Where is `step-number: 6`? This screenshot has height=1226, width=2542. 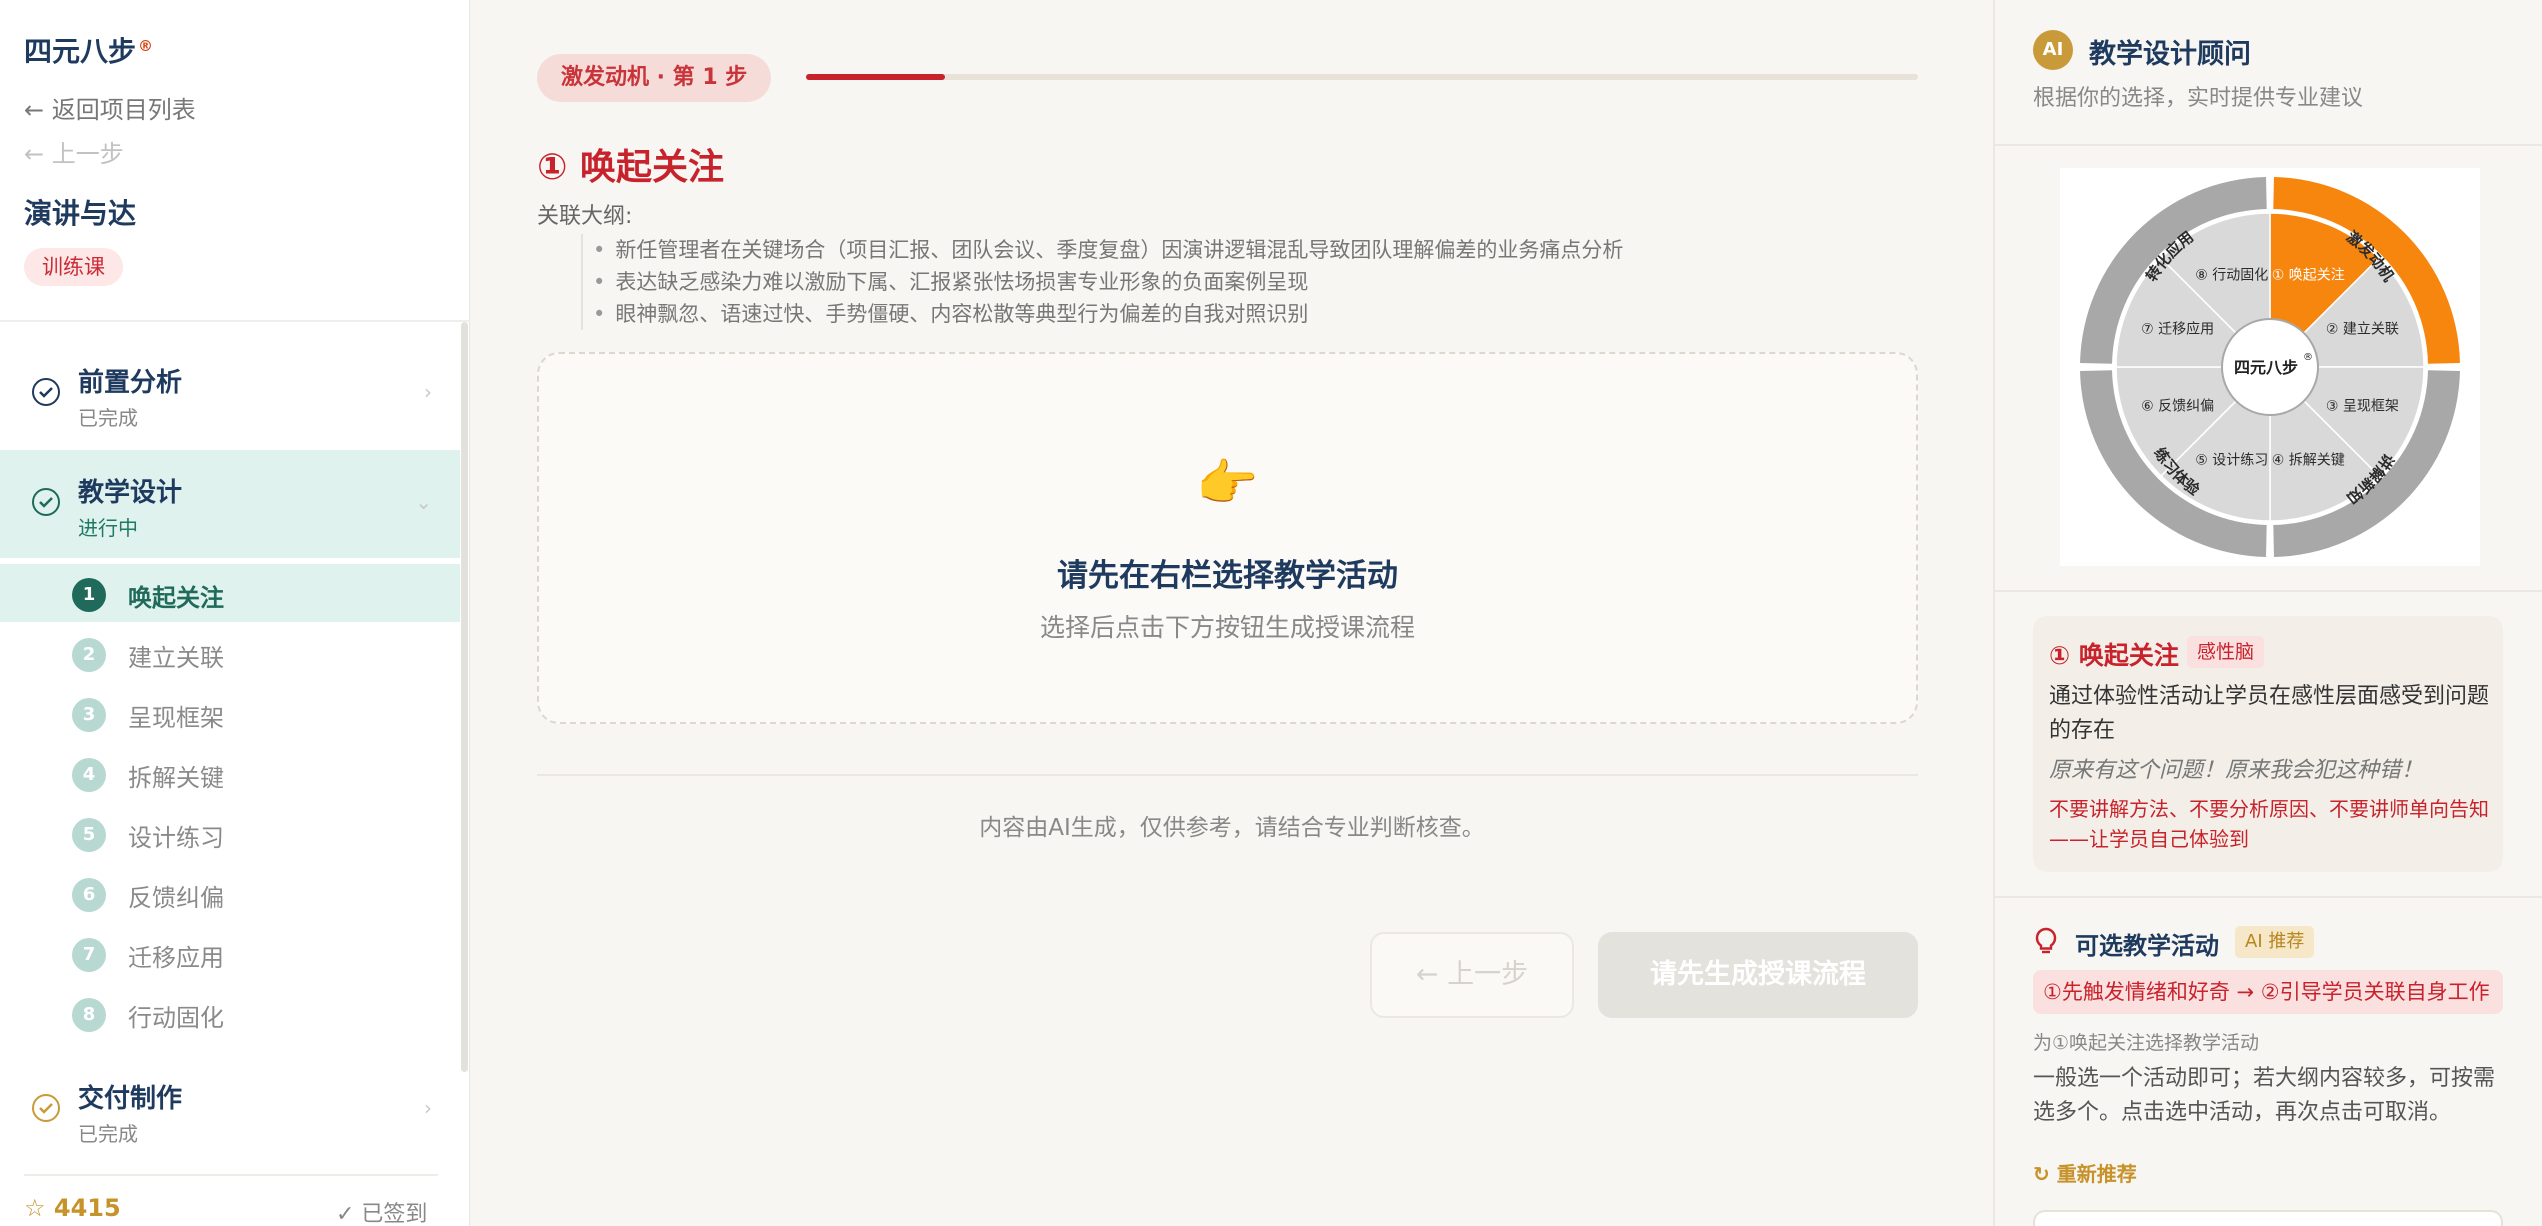
step-number: 6 is located at coordinates (89, 895).